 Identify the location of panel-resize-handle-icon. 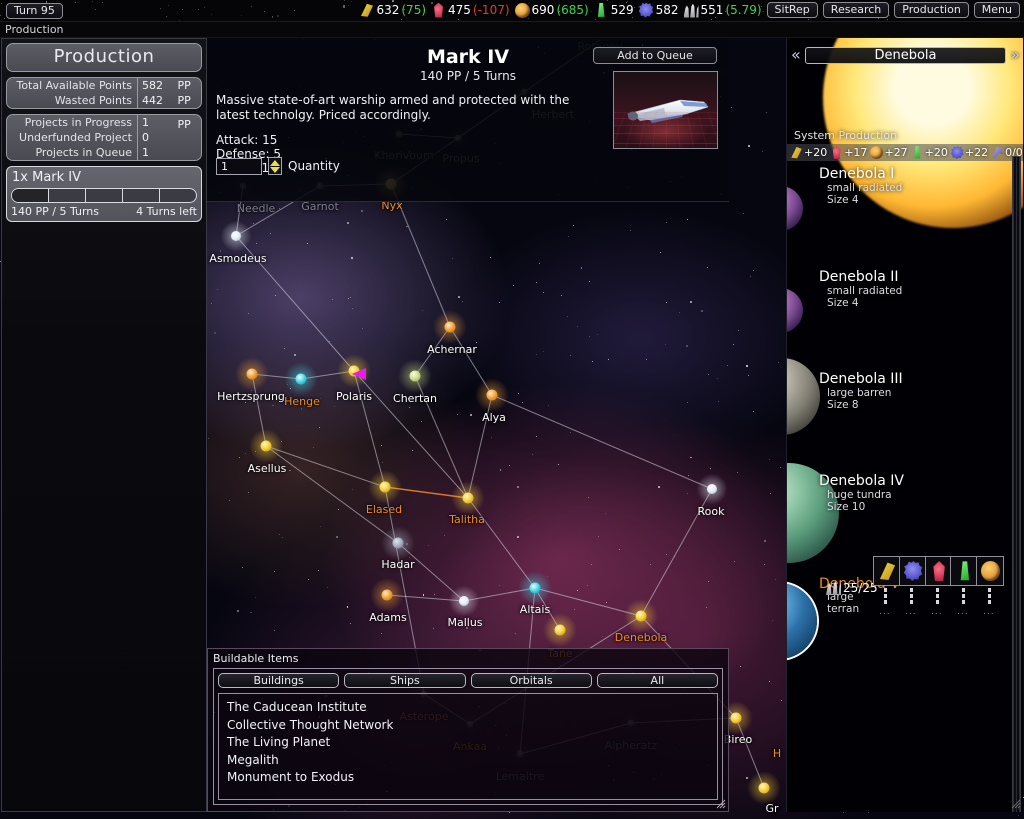
(1016, 804).